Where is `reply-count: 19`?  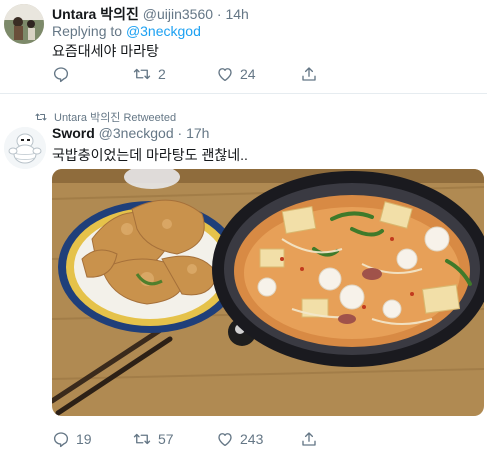 reply-count: 19 is located at coordinates (84, 439).